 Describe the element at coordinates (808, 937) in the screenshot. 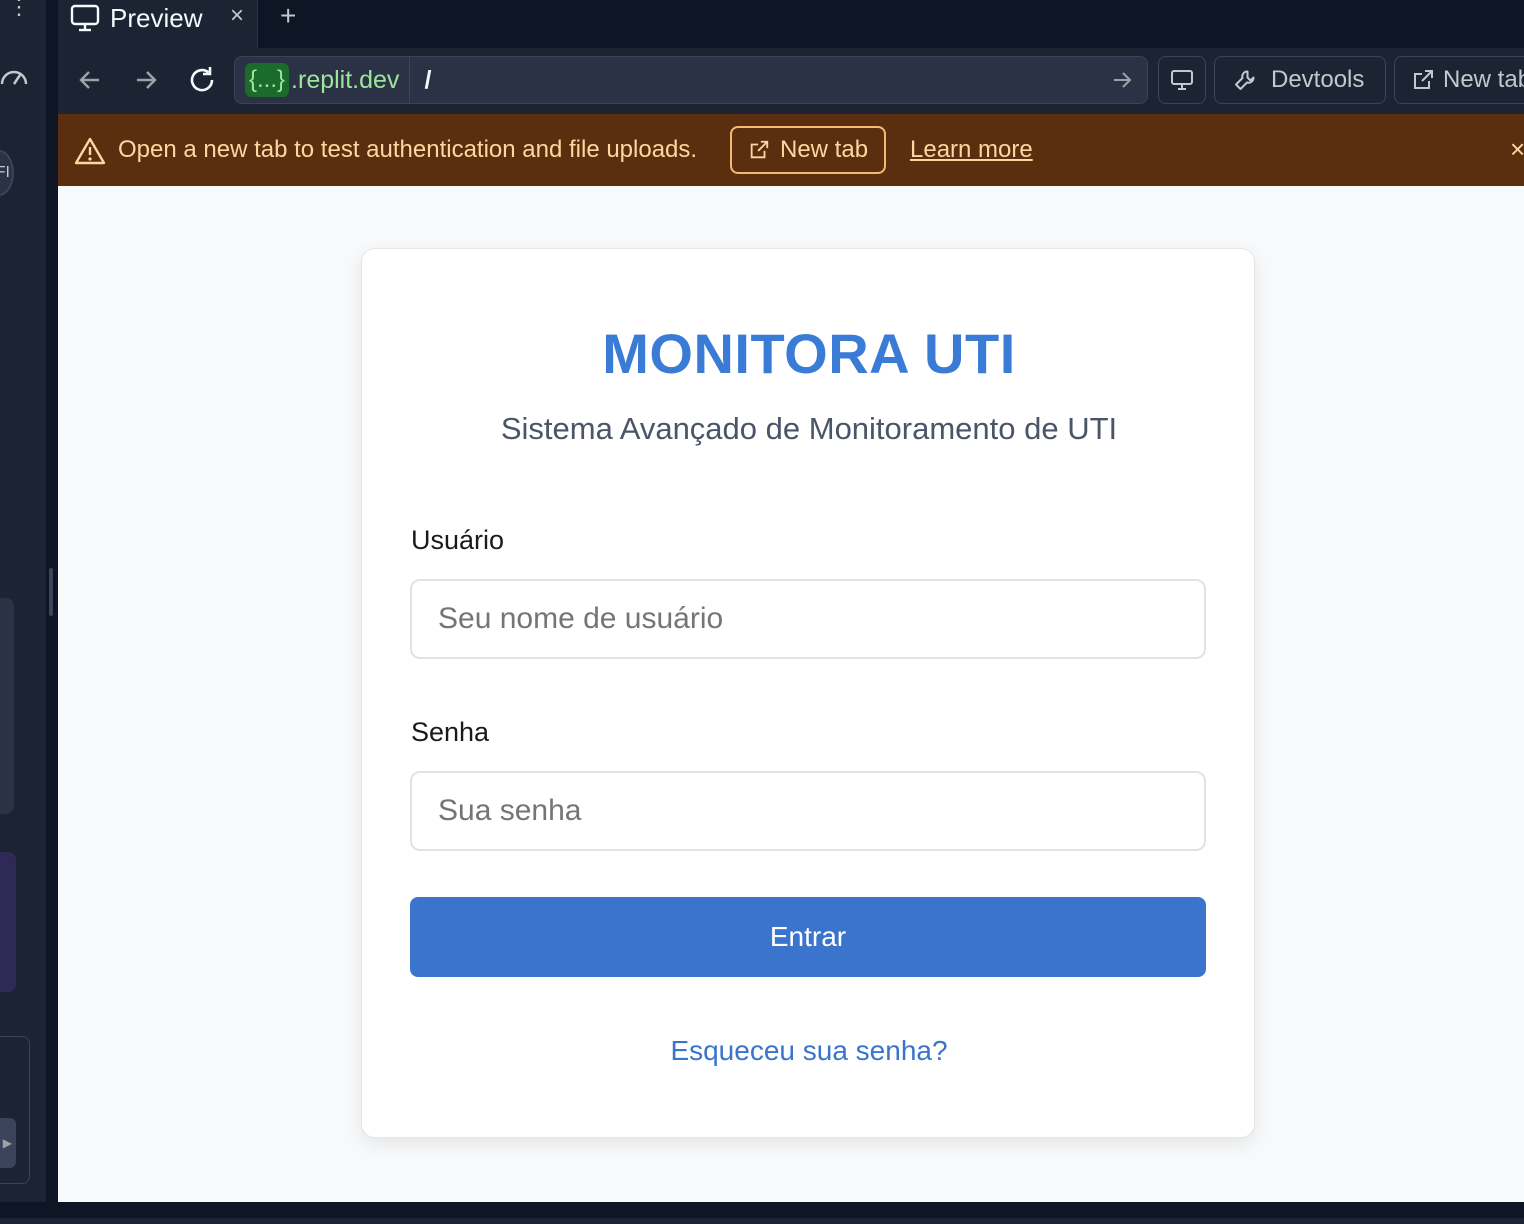

I see `login-button: Entrar` at that location.